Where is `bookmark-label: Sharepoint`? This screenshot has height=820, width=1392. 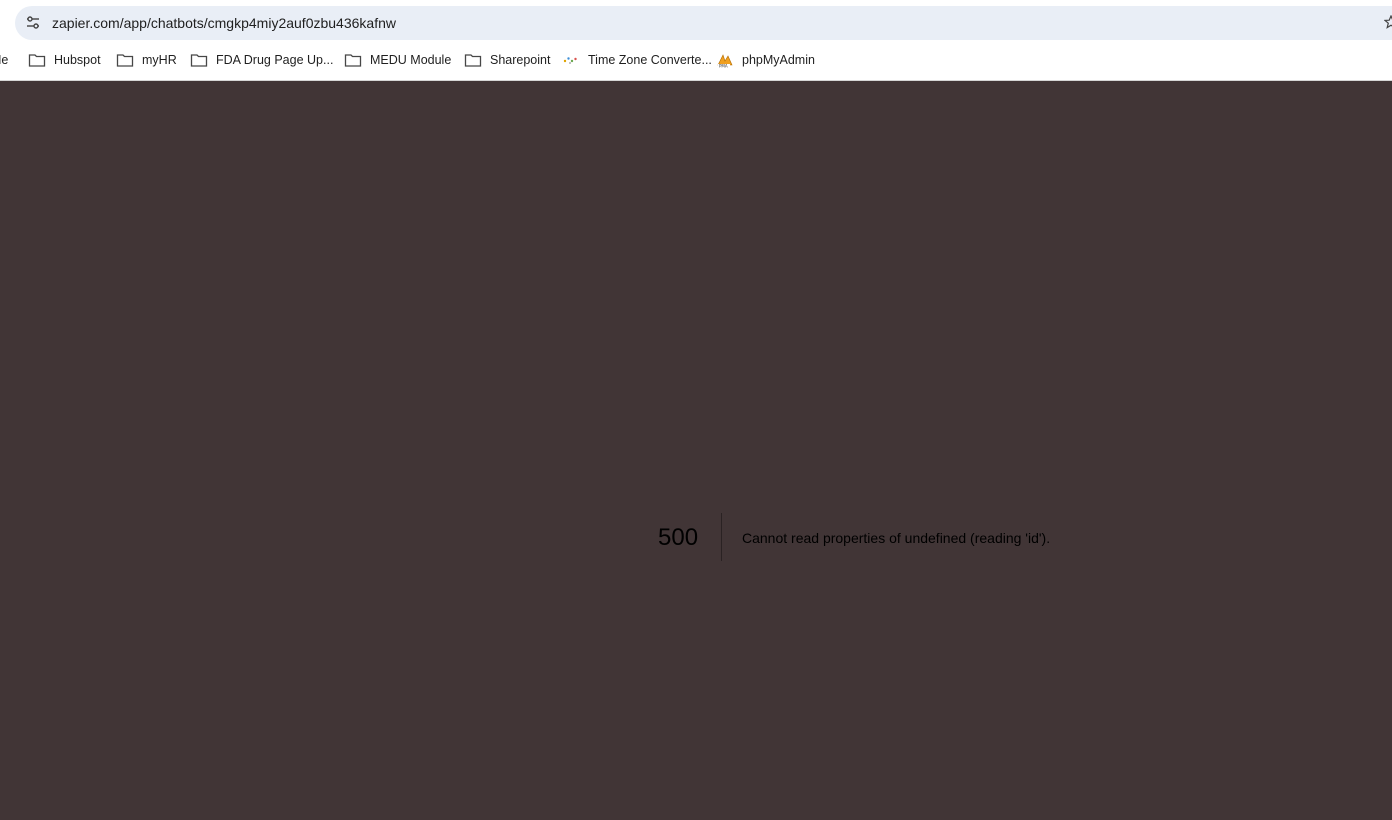
bookmark-label: Sharepoint is located at coordinates (520, 60).